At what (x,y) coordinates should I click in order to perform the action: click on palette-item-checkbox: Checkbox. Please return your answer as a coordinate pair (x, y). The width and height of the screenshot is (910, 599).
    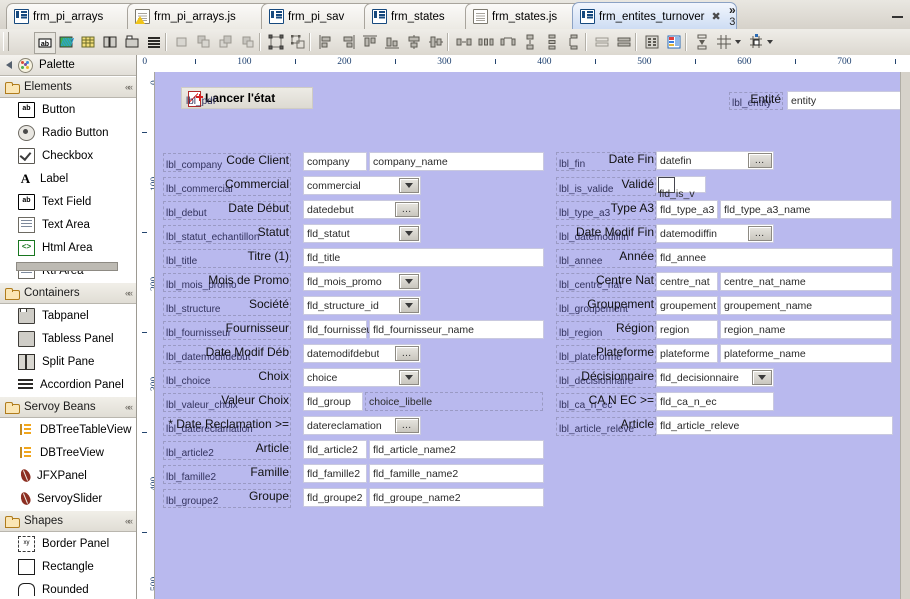
    Looking at the image, I should click on (68, 155).